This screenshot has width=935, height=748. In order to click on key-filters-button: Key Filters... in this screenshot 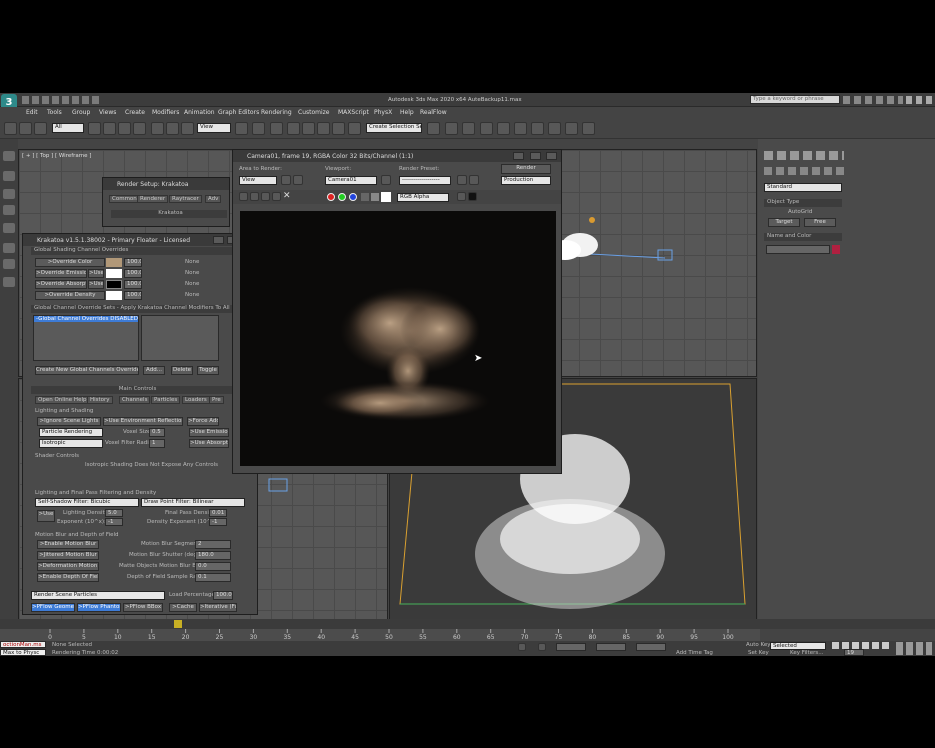, I will do `click(806, 653)`.